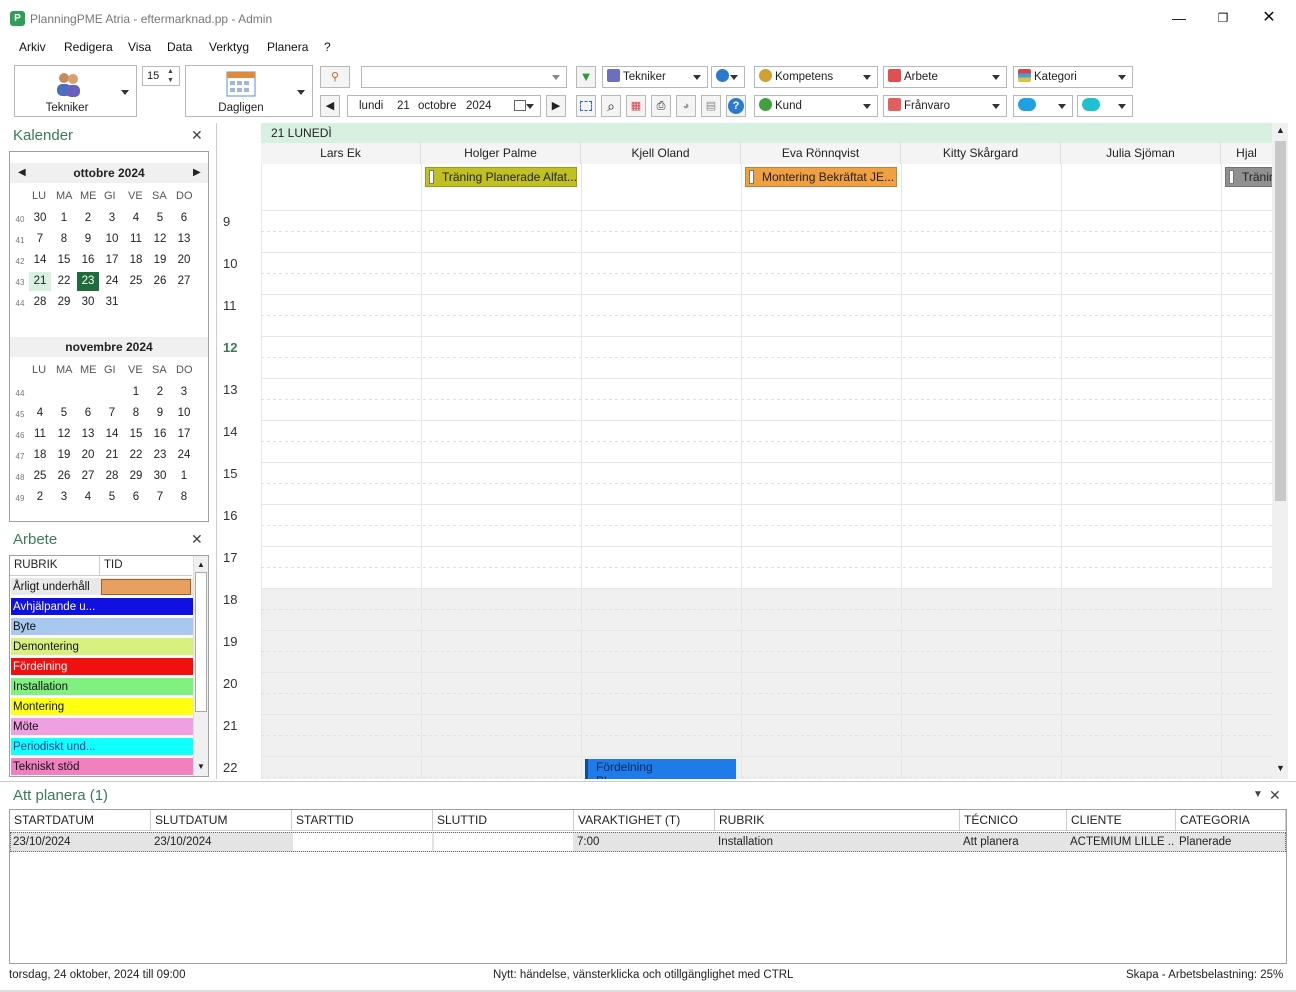  What do you see at coordinates (64, 302) in the screenshot?
I see `calendar-day: 29` at bounding box center [64, 302].